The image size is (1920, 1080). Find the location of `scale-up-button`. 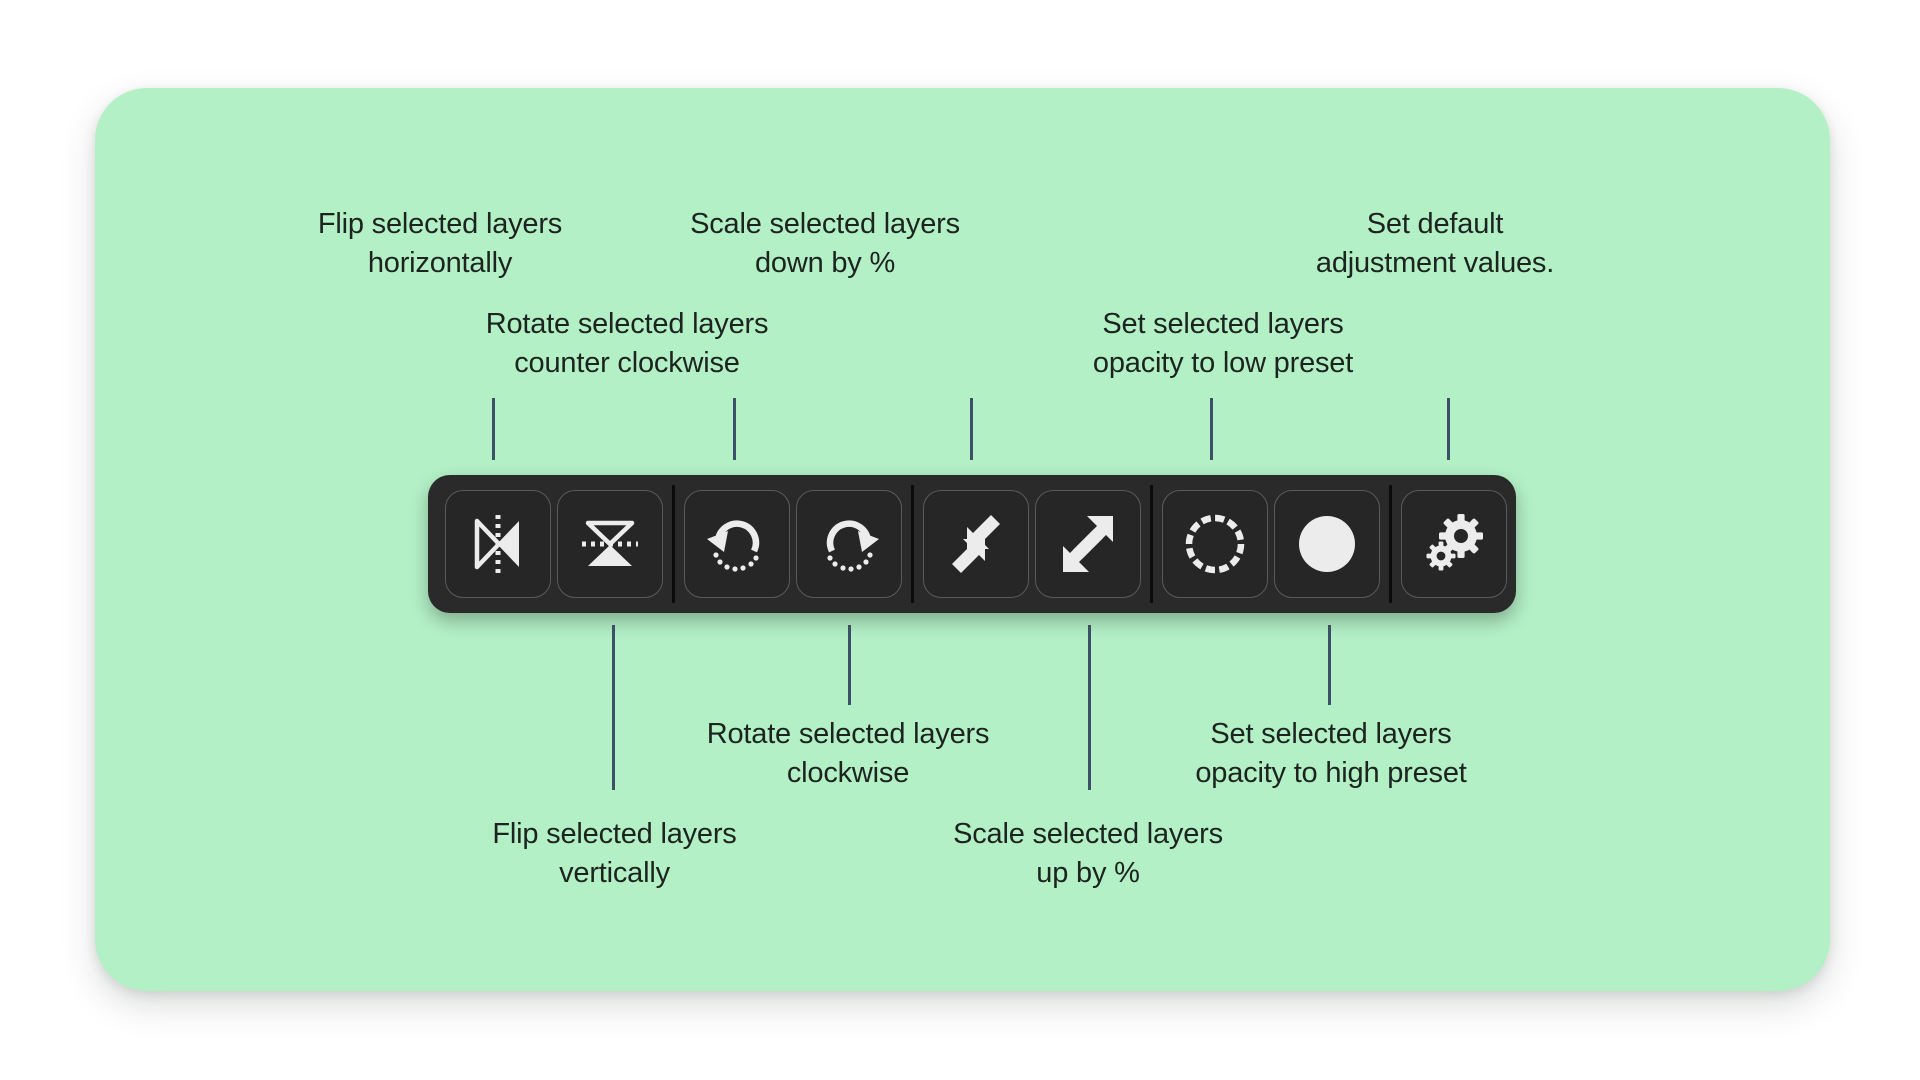

scale-up-button is located at coordinates (1088, 544).